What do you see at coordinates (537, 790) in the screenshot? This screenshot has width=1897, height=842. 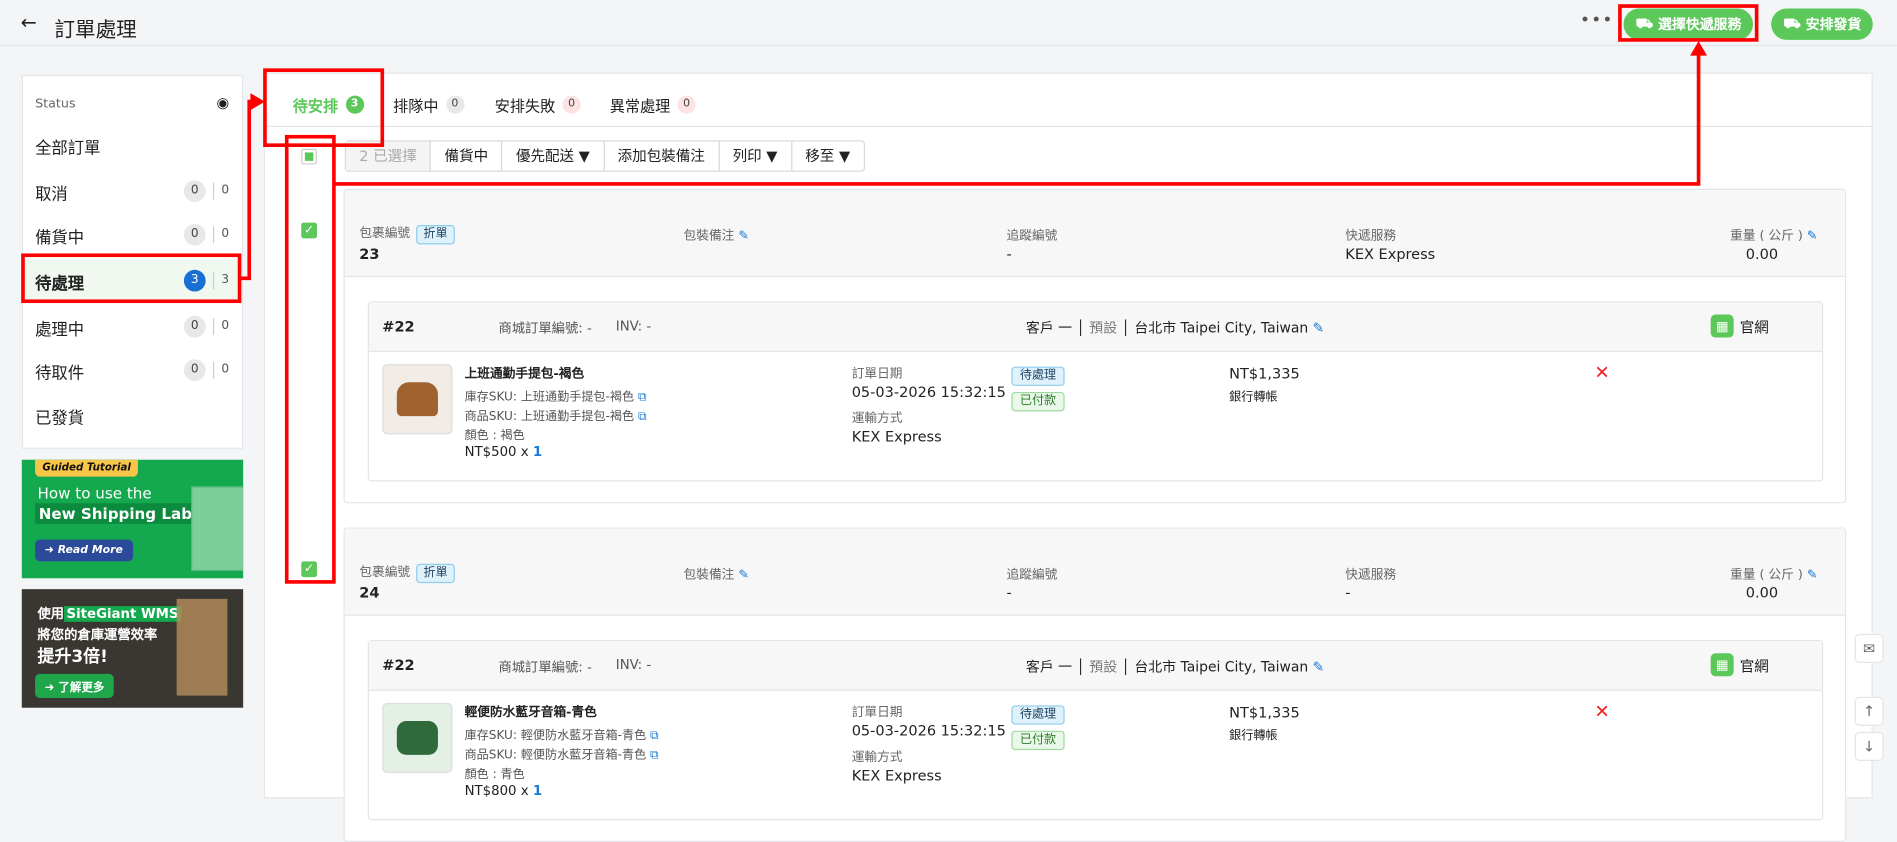 I see `quantity: 1` at bounding box center [537, 790].